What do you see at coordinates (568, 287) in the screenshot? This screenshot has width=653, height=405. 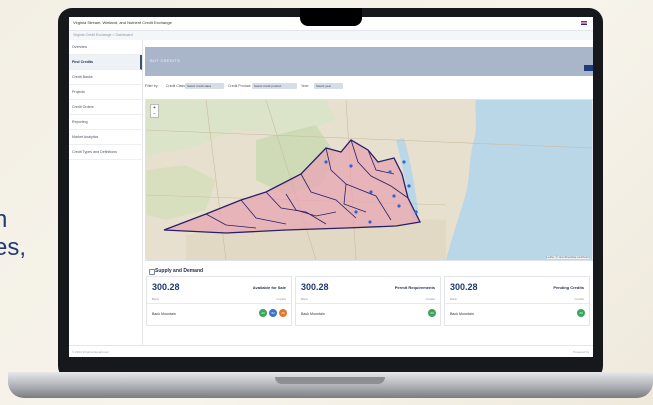 I see `card-label: Pending Credits` at bounding box center [568, 287].